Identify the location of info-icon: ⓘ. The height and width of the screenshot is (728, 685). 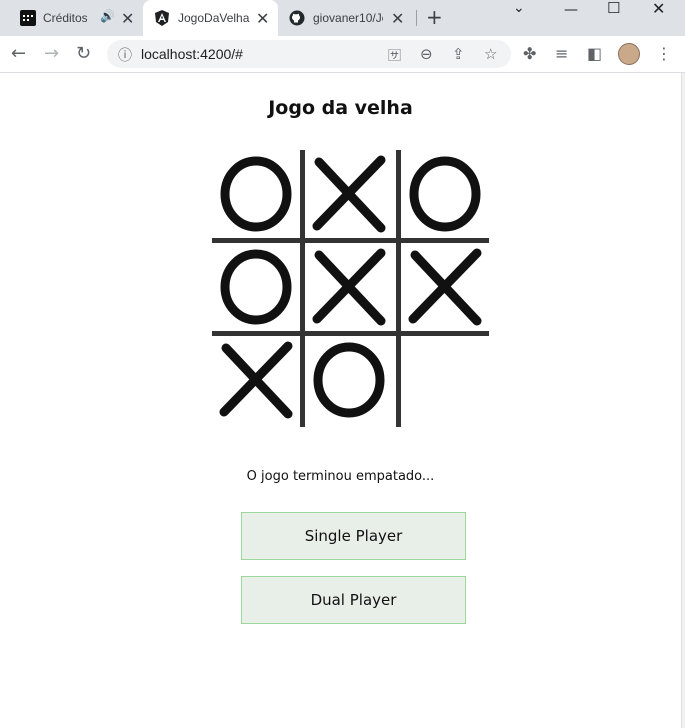
(125, 55).